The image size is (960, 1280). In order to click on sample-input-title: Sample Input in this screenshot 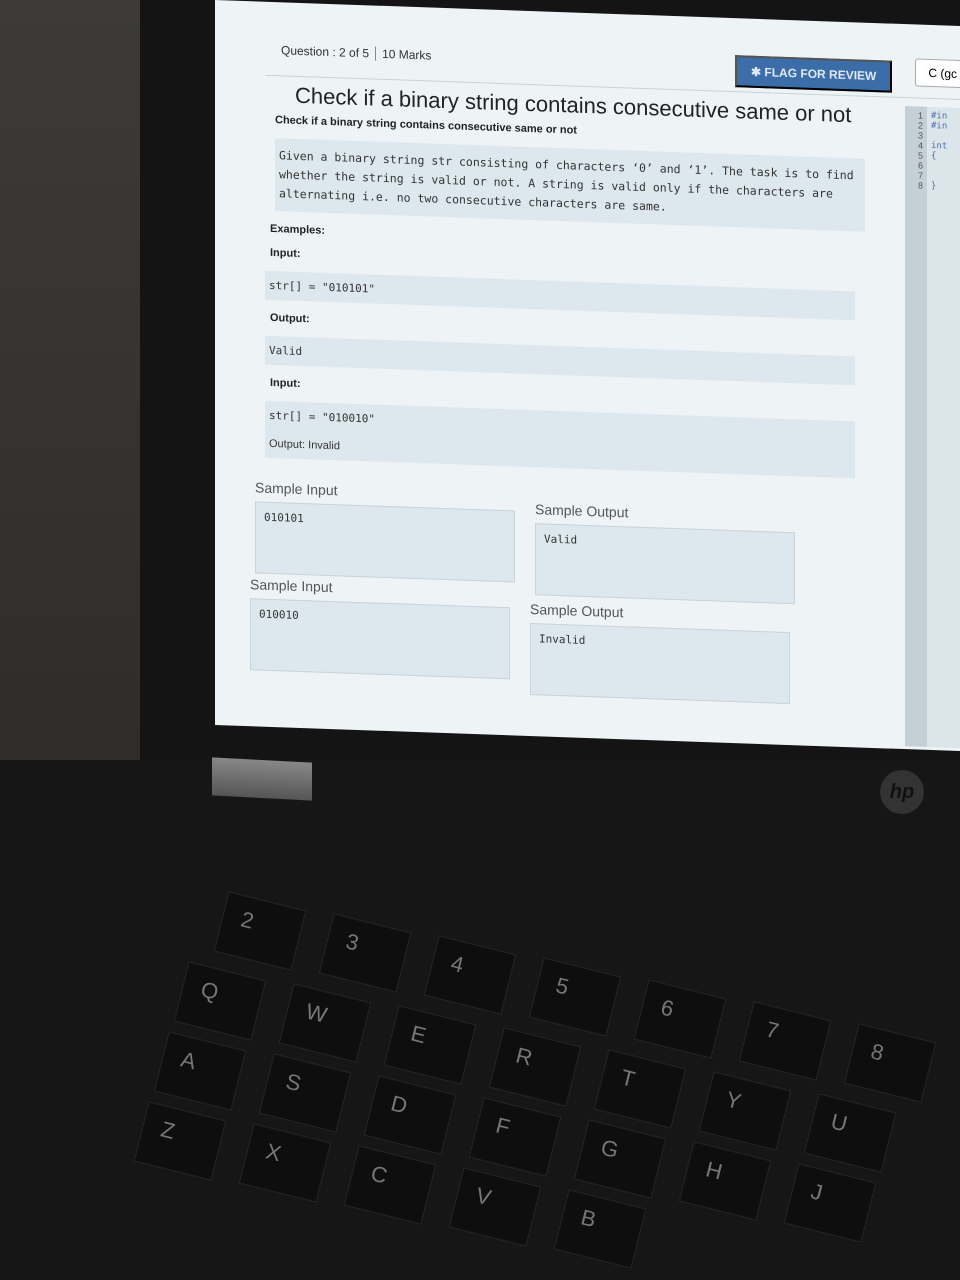, I will do `click(296, 489)`.